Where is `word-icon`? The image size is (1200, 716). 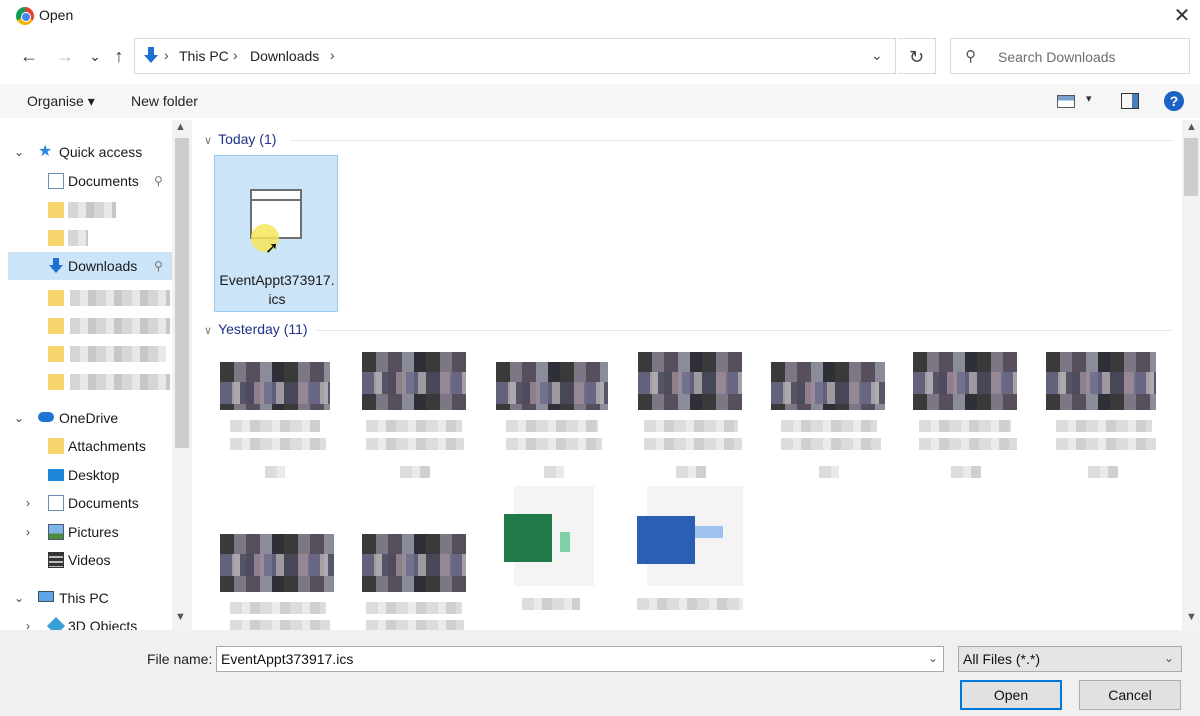
word-icon is located at coordinates (666, 540).